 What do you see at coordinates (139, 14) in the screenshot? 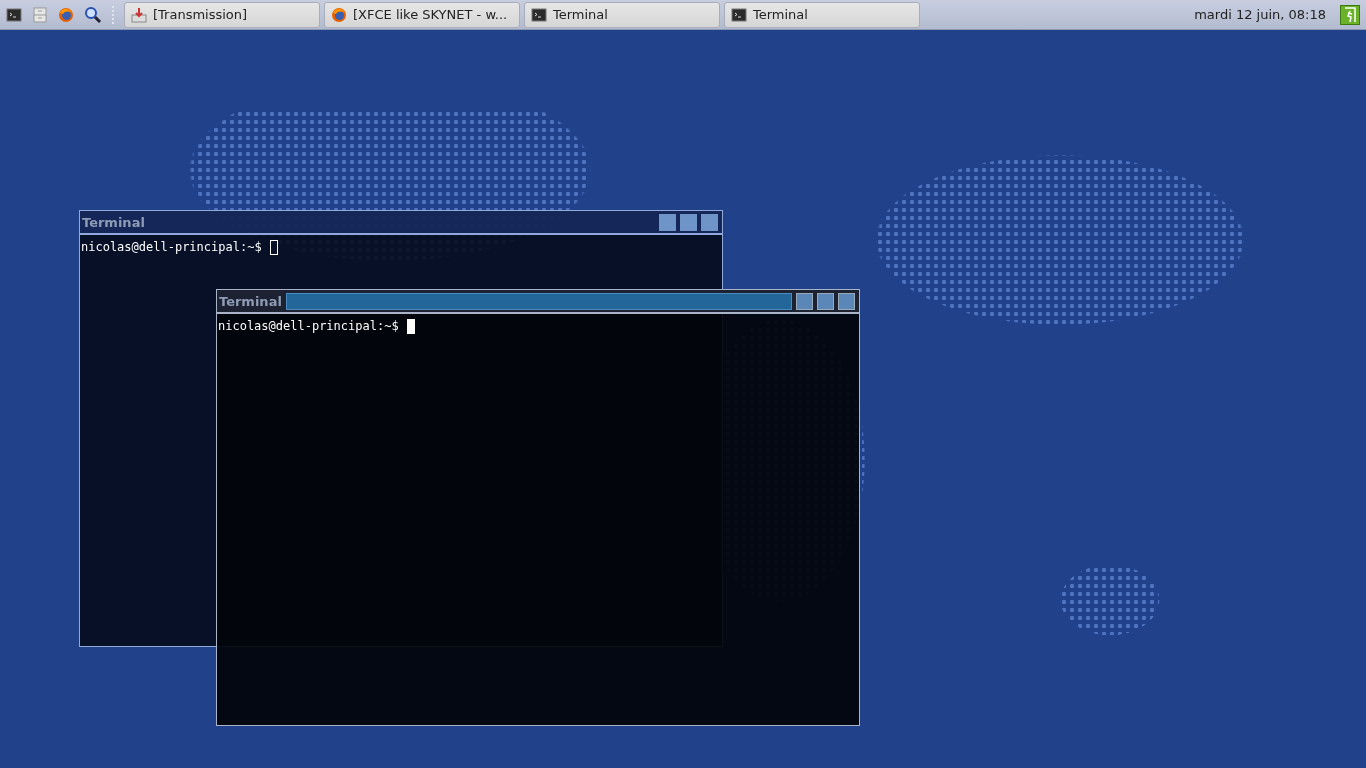
I see `download-tray-icon` at bounding box center [139, 14].